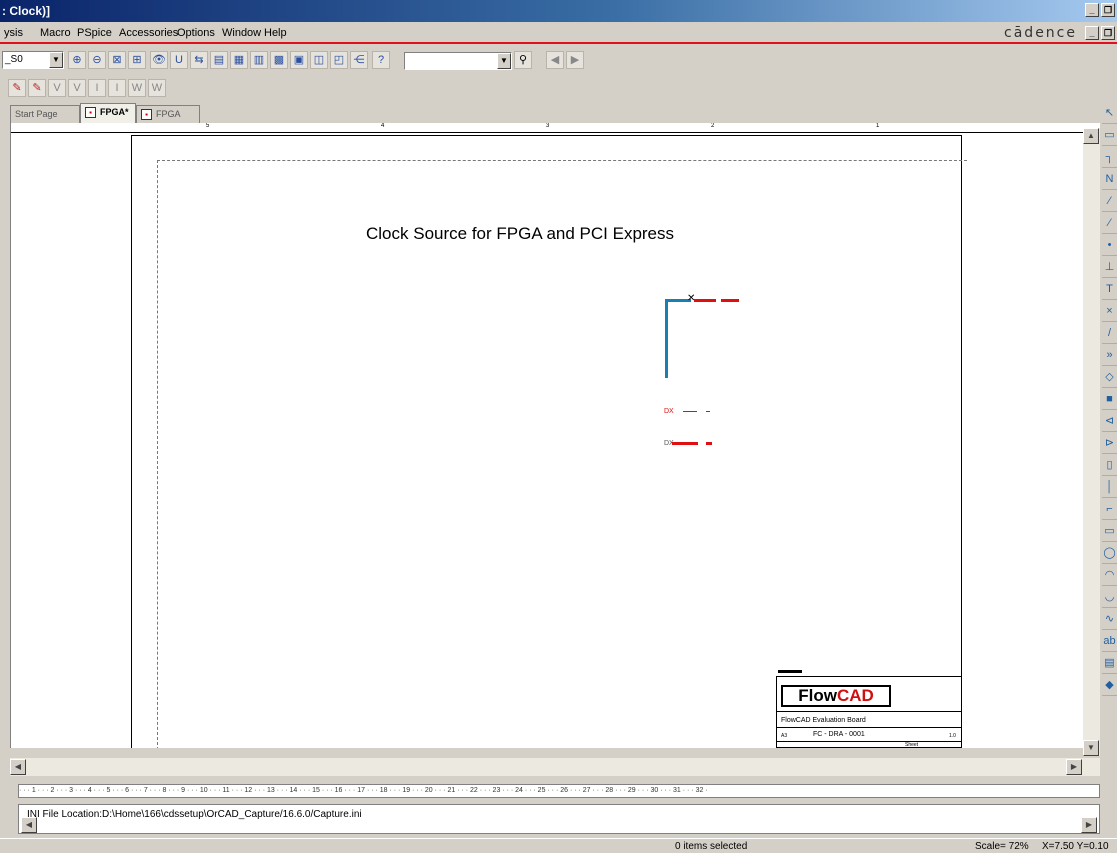 This screenshot has width=1117, height=853. What do you see at coordinates (1109, 180) in the screenshot?
I see `net-alias-icon: N` at bounding box center [1109, 180].